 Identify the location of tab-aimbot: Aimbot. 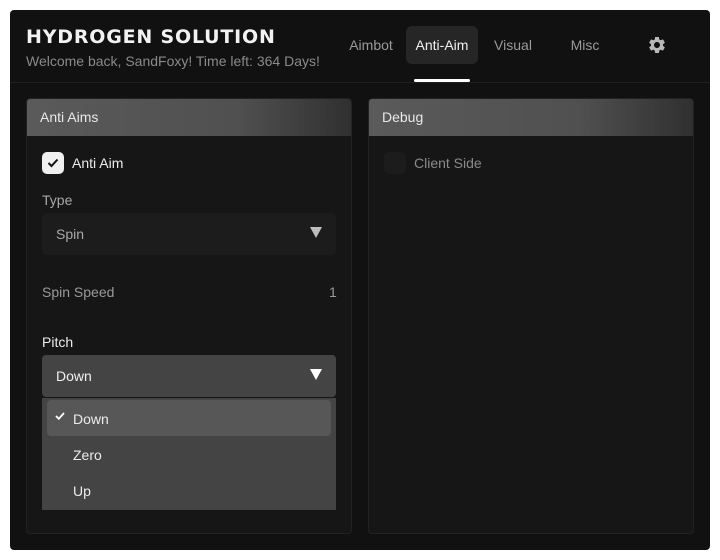
(371, 45).